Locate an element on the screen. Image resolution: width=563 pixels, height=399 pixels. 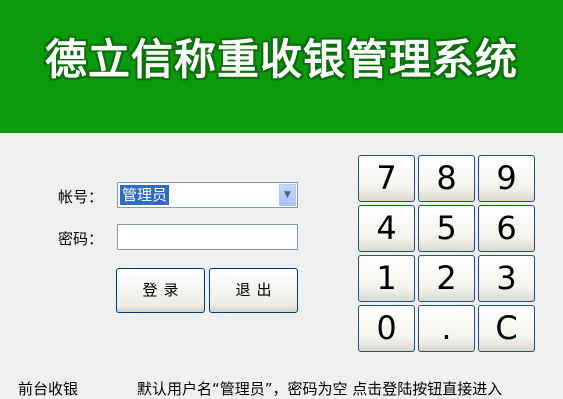
key-8: 8 is located at coordinates (446, 178).